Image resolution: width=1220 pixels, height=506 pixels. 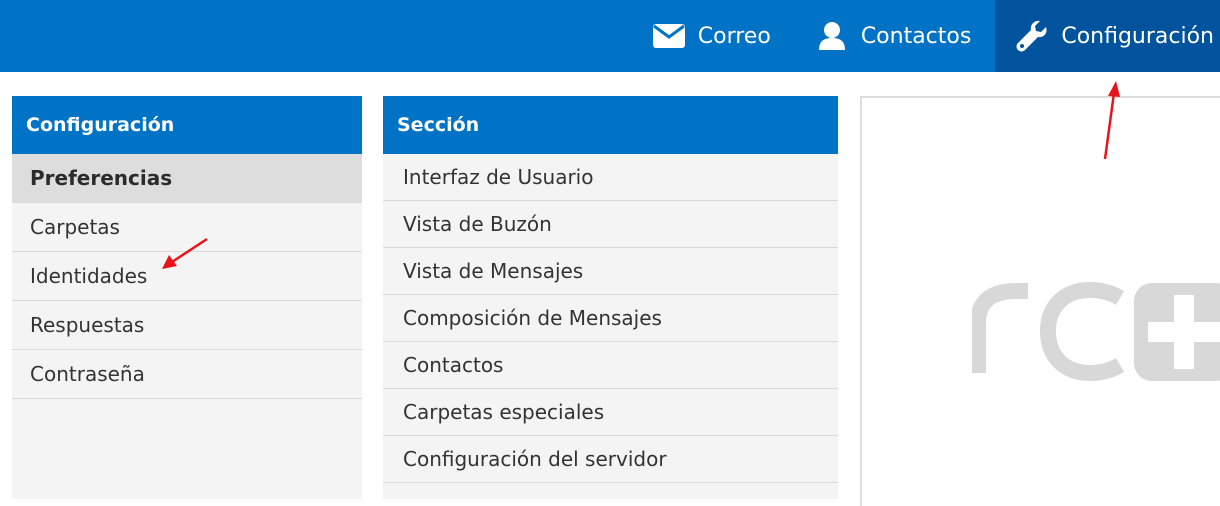 What do you see at coordinates (187, 178) in the screenshot?
I see `settings-item-preferences: Preferencias` at bounding box center [187, 178].